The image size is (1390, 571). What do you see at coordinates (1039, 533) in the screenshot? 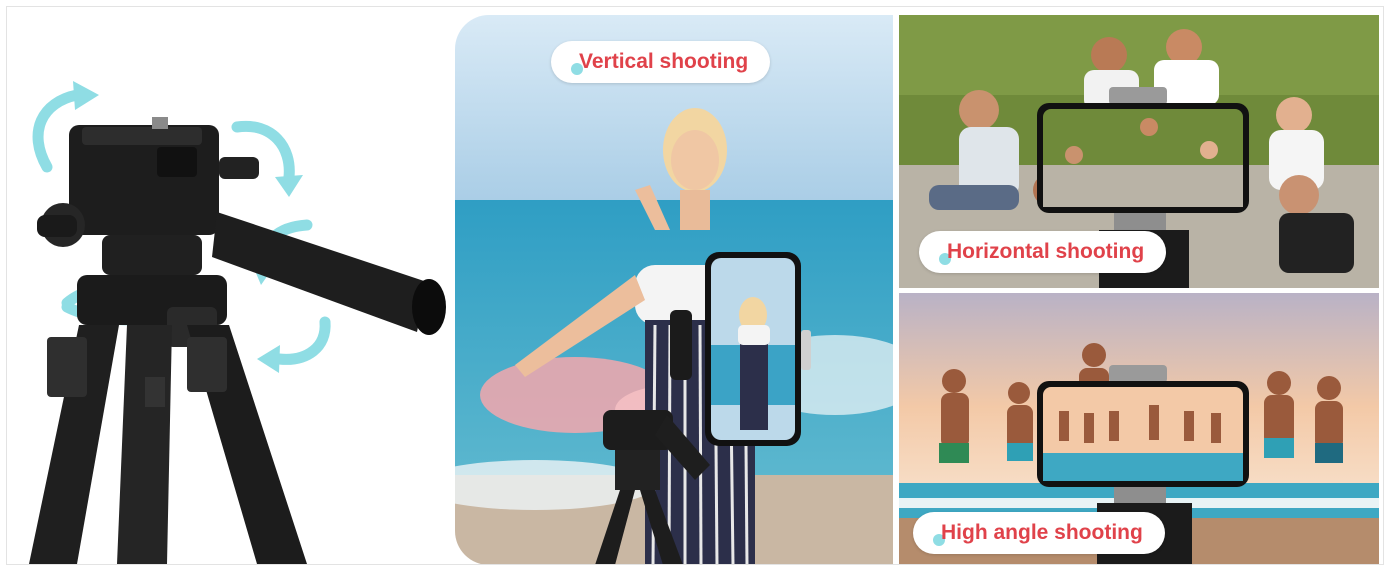
I see `high-angle-shooting-label: High angle shooting` at bounding box center [1039, 533].